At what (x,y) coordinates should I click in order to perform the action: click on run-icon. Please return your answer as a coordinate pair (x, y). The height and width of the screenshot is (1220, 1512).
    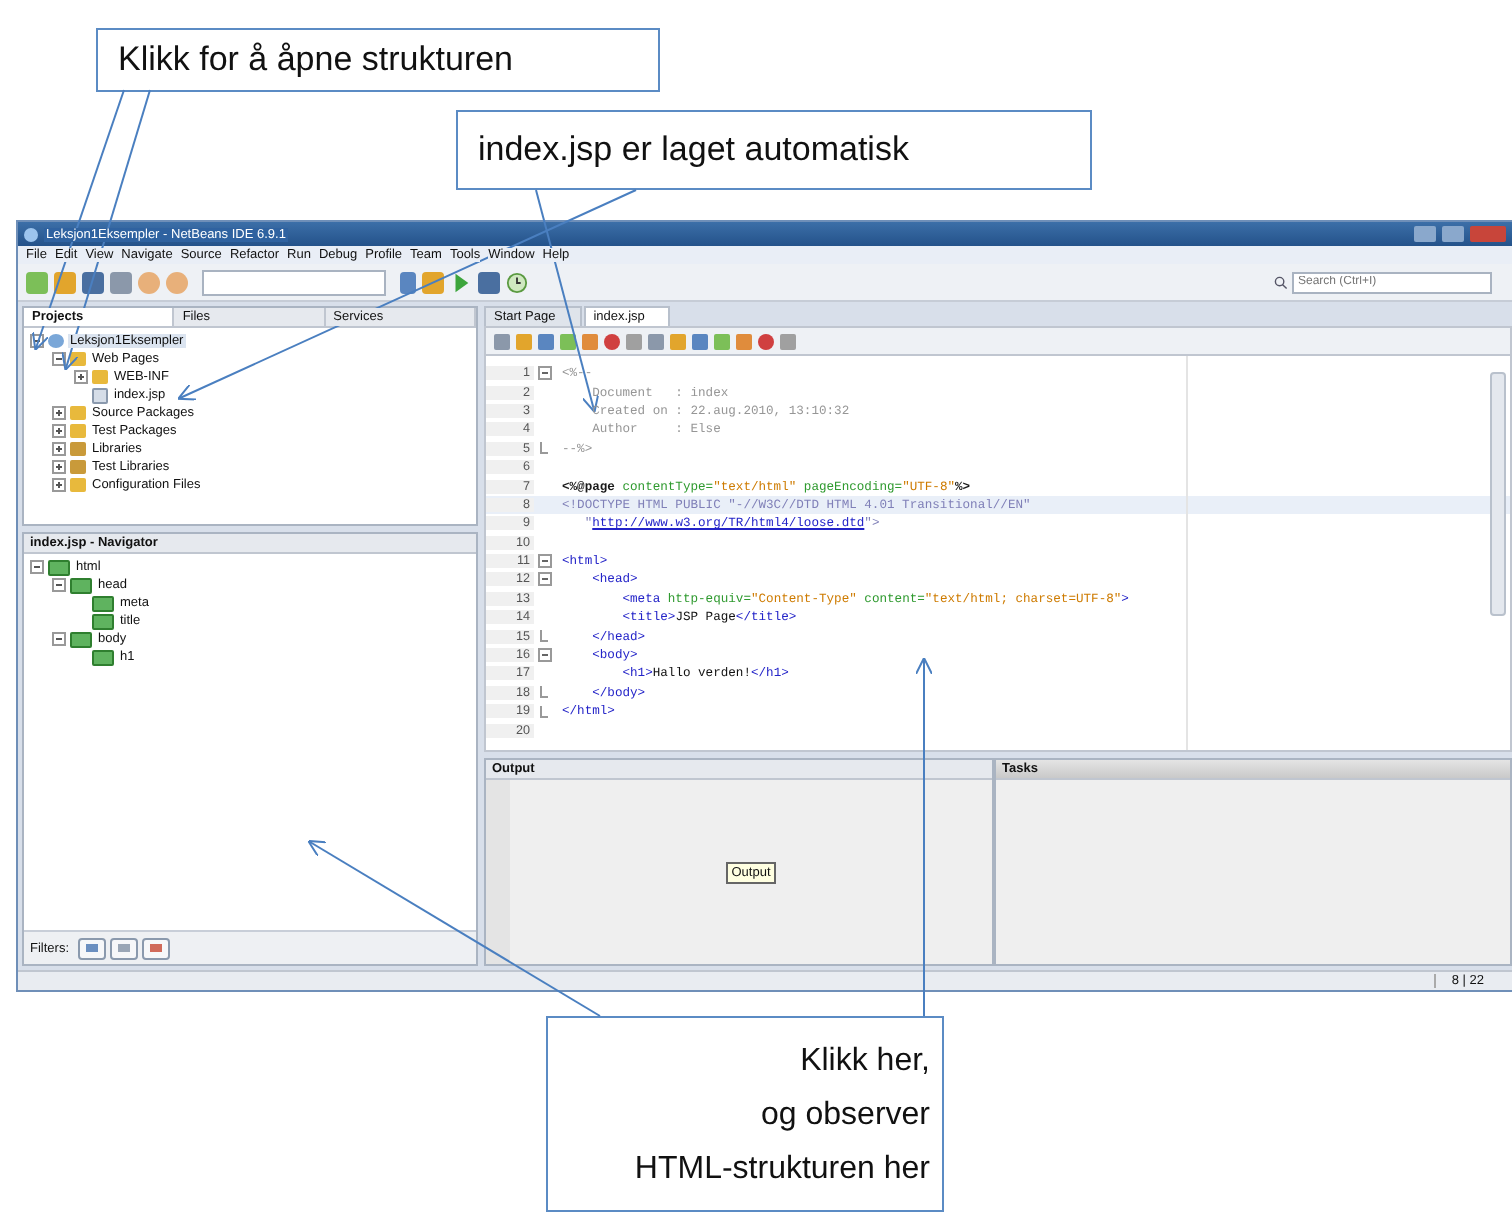
    Looking at the image, I should click on (461, 282).